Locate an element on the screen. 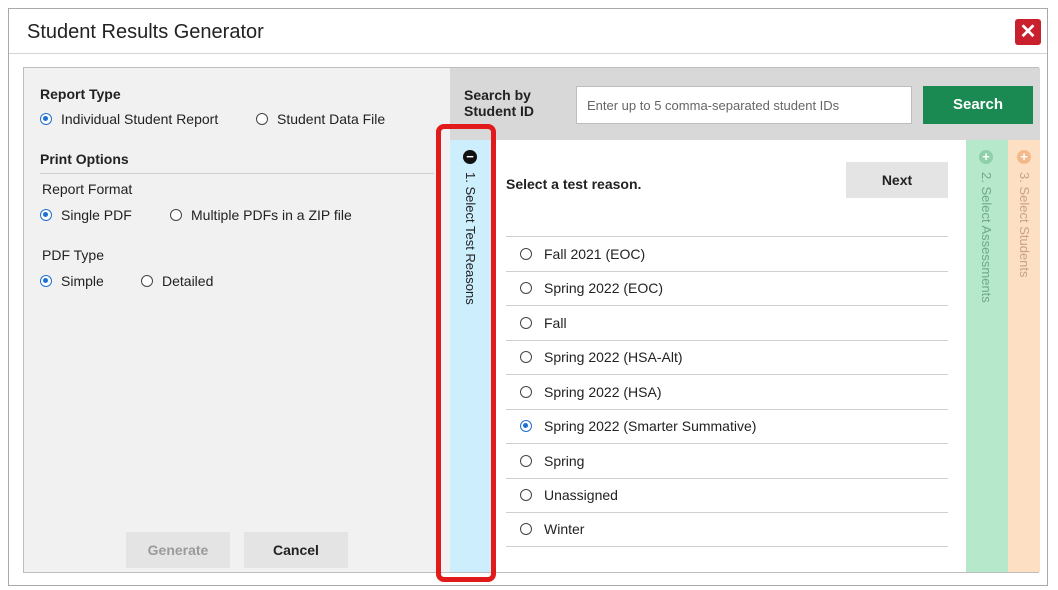 This screenshot has height=590, width=1058. radio-label: Multiple PDFs in a ZIP file is located at coordinates (271, 215).